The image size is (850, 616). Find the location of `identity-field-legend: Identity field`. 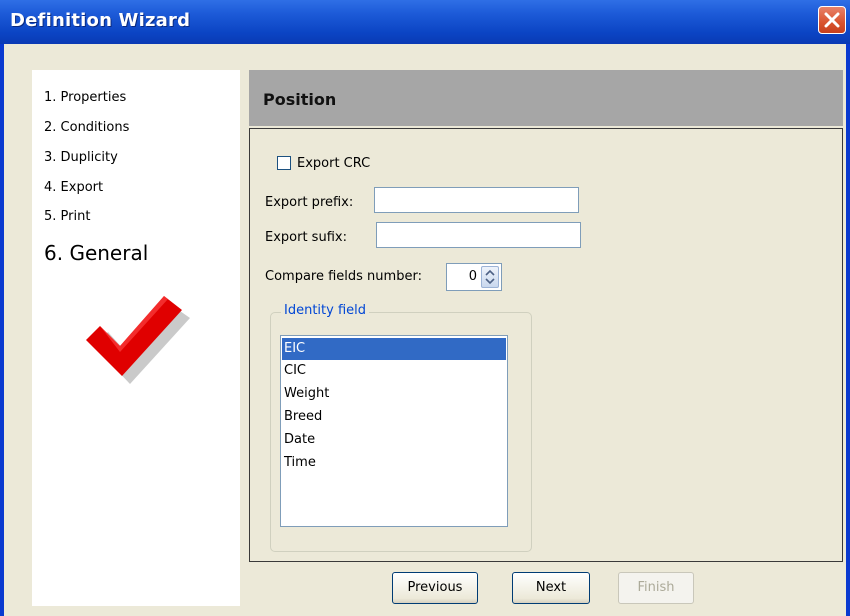

identity-field-legend: Identity field is located at coordinates (325, 310).